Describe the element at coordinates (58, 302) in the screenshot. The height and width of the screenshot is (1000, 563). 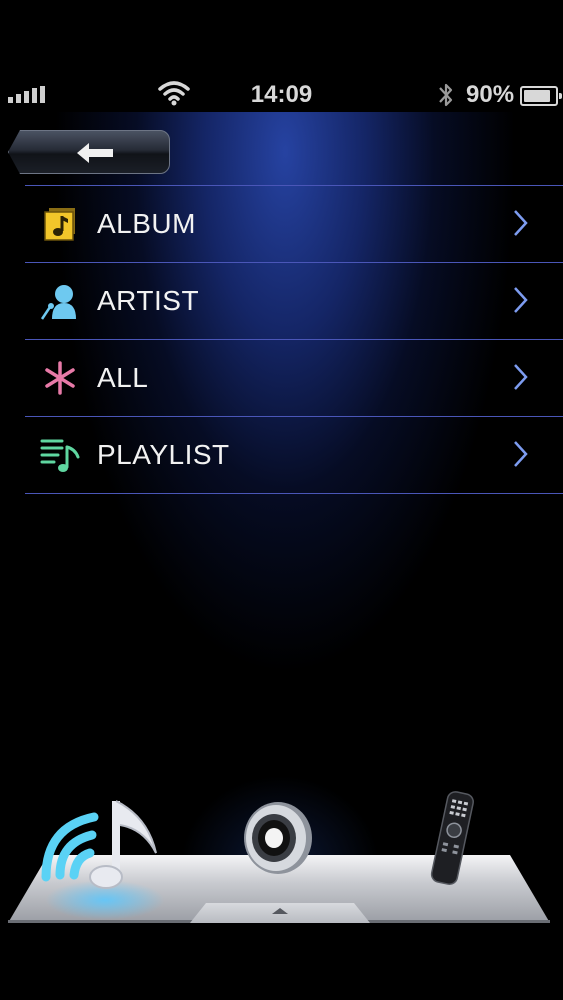
I see `artist-icon` at that location.